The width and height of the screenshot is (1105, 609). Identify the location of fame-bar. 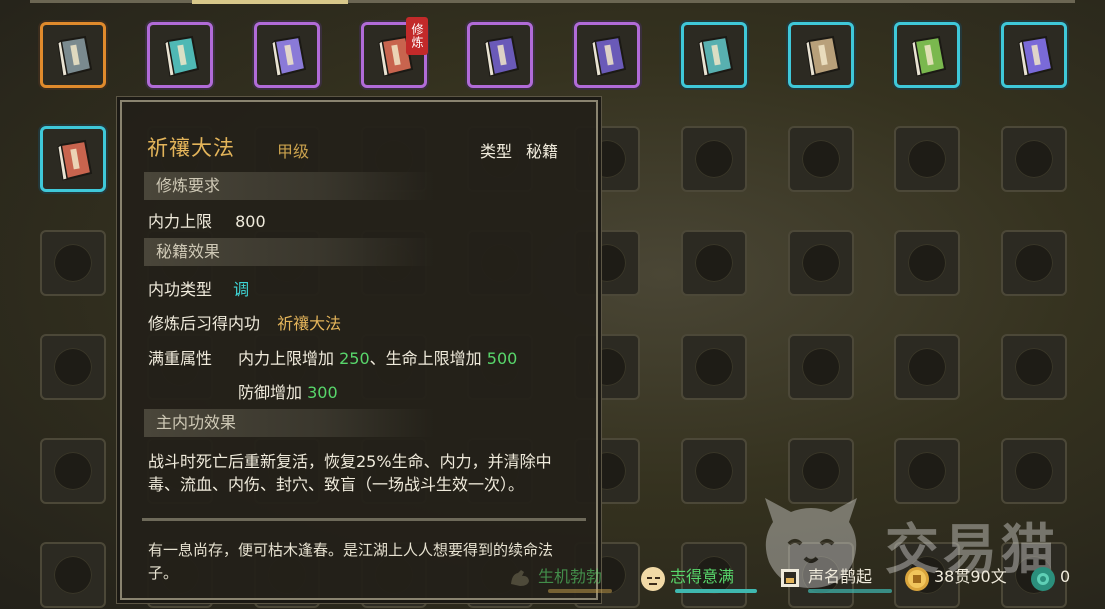
(850, 591).